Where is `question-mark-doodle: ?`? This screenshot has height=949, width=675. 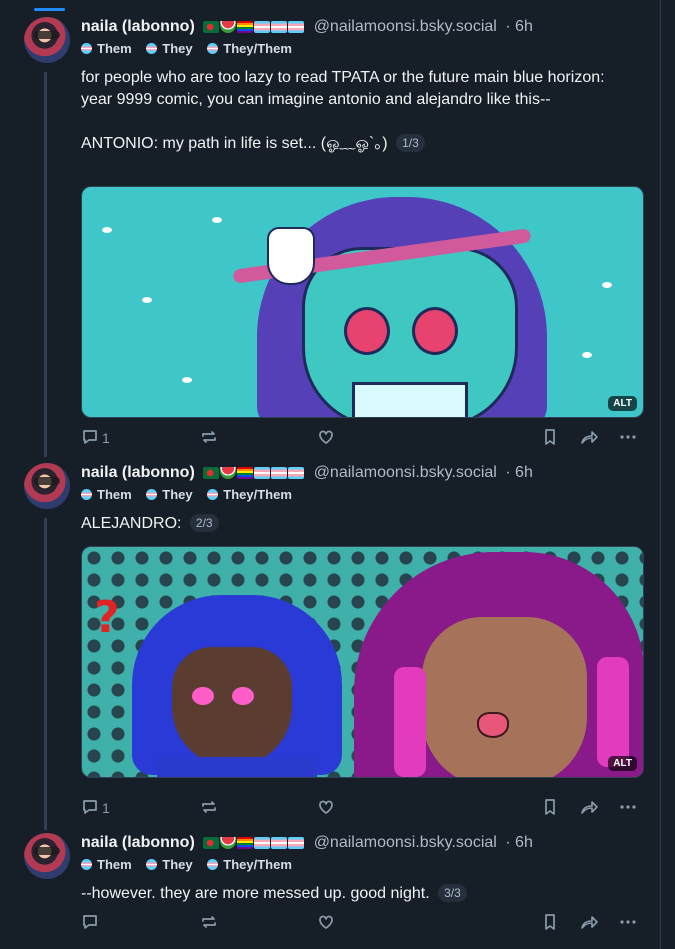 question-mark-doodle: ? is located at coordinates (107, 617).